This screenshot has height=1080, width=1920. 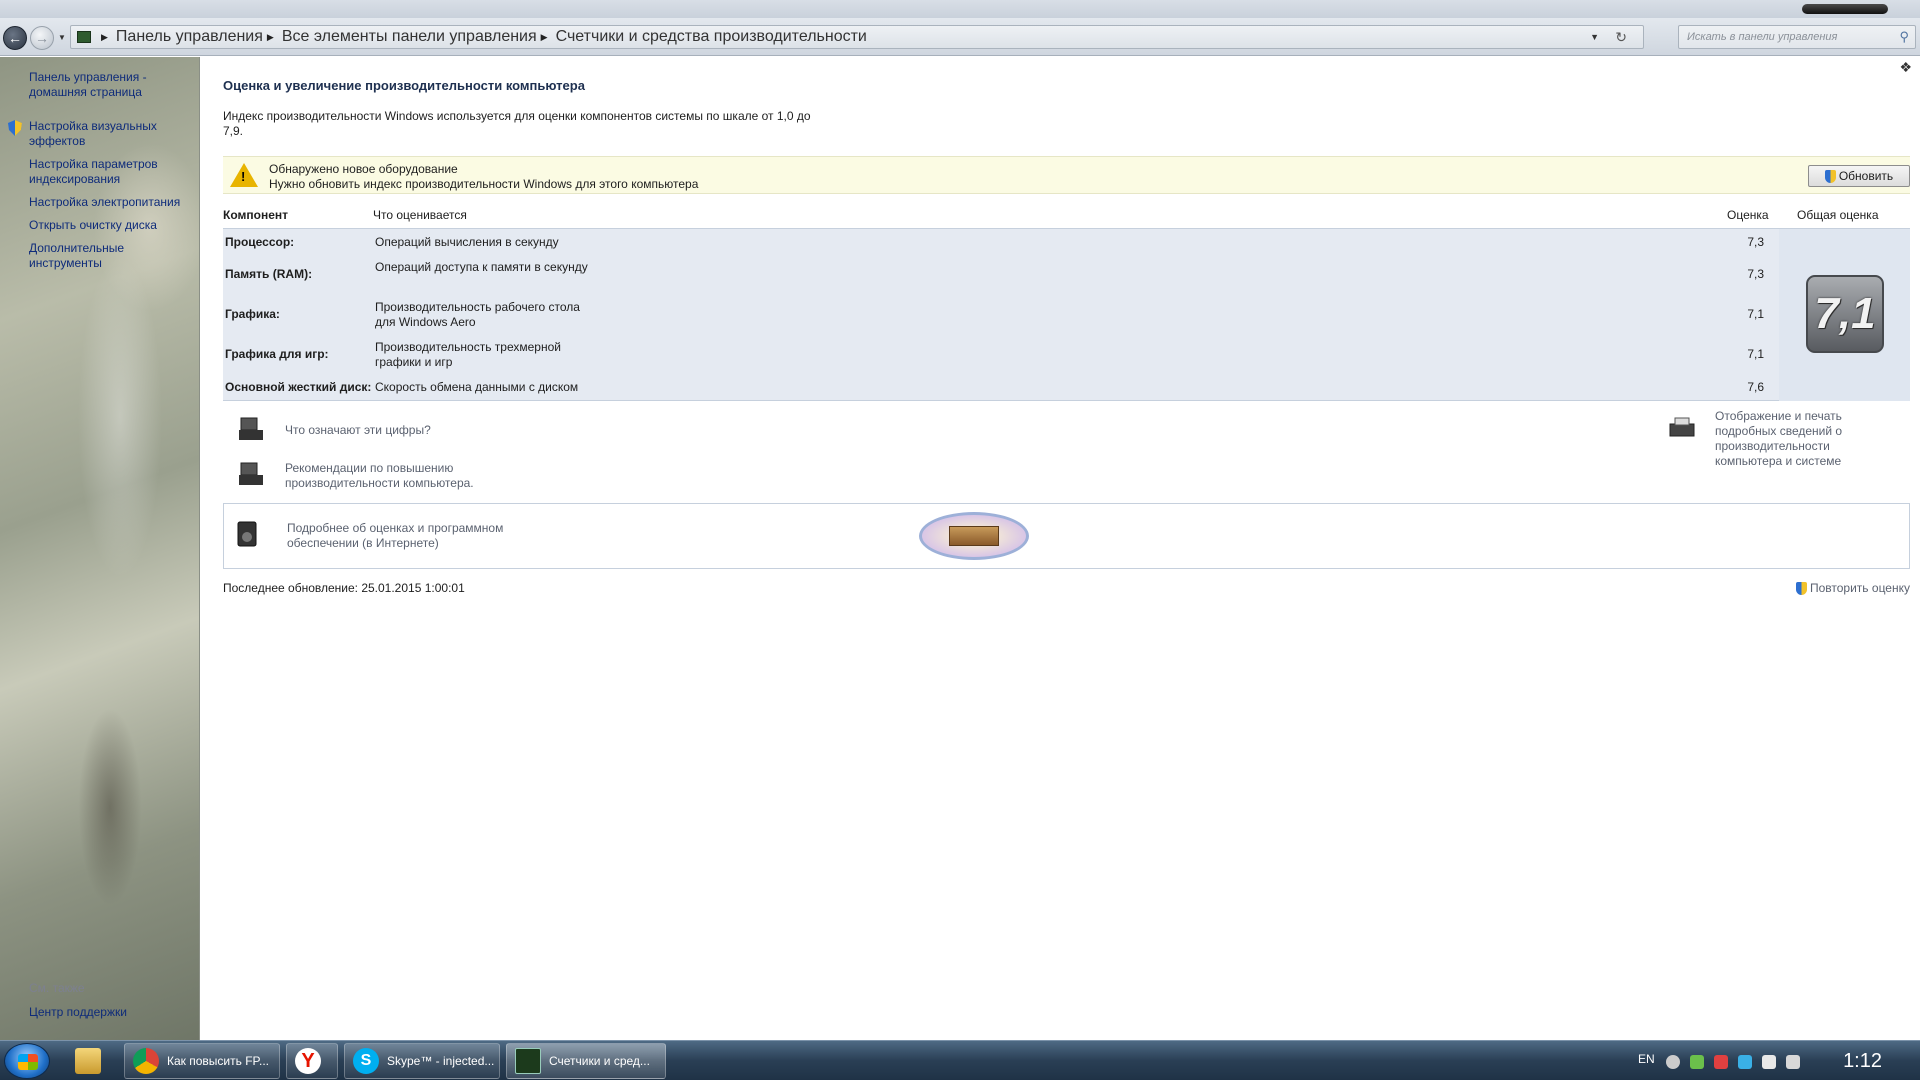 What do you see at coordinates (298, 387) in the screenshot?
I see `component-name: Основной жесткий диск:` at bounding box center [298, 387].